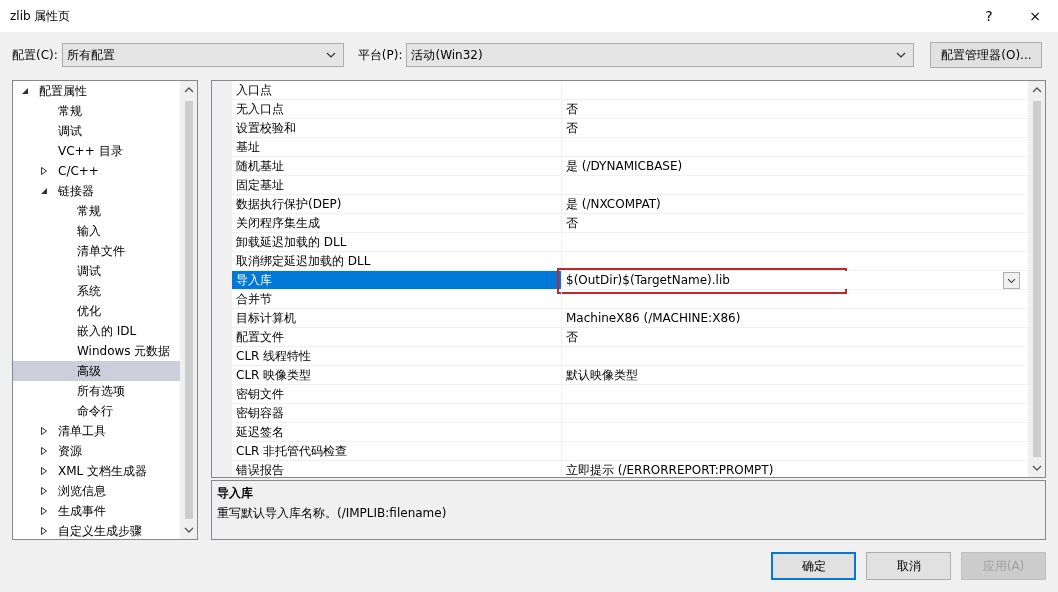 The height and width of the screenshot is (592, 1058). Describe the element at coordinates (397, 90) in the screenshot. I see `property-name: 入口点` at that location.